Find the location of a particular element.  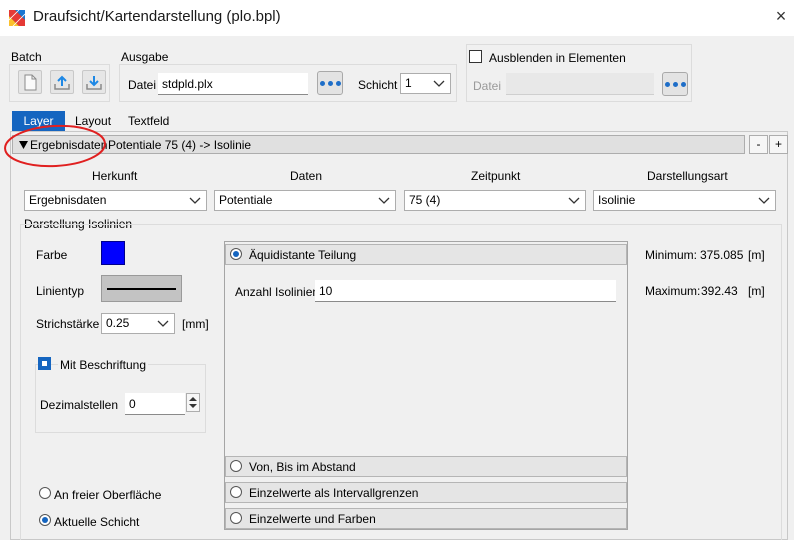

zeitpunkt-header: Zeitpunkt is located at coordinates (496, 176).